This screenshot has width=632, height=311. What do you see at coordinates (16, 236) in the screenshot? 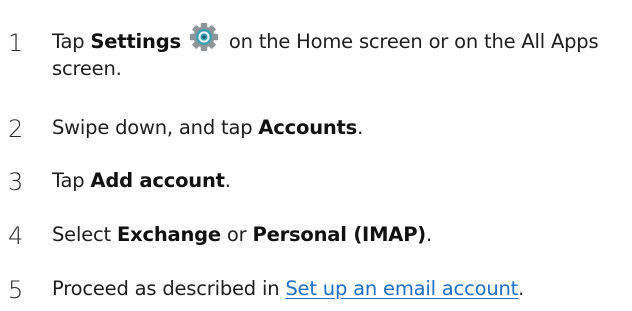
I see `step-number: 4` at bounding box center [16, 236].